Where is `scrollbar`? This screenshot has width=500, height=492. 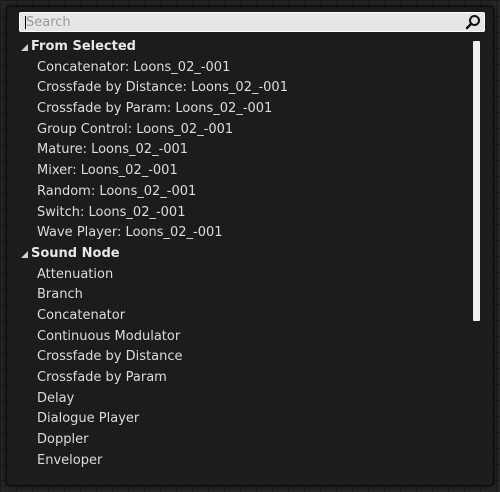 scrollbar is located at coordinates (476, 257).